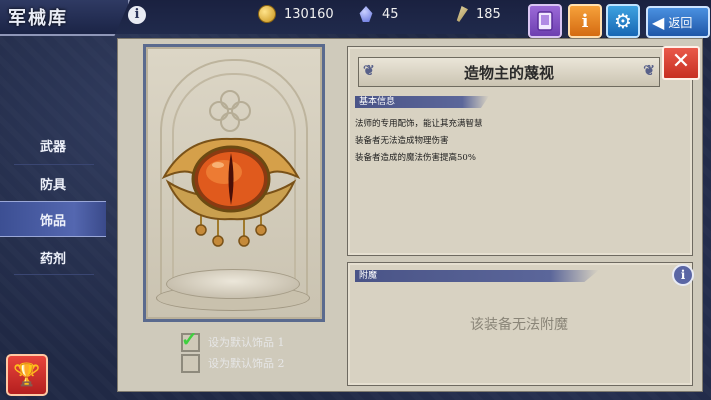 The width and height of the screenshot is (711, 400). What do you see at coordinates (309, 14) in the screenshot?
I see `gold-amount: 130160` at bounding box center [309, 14].